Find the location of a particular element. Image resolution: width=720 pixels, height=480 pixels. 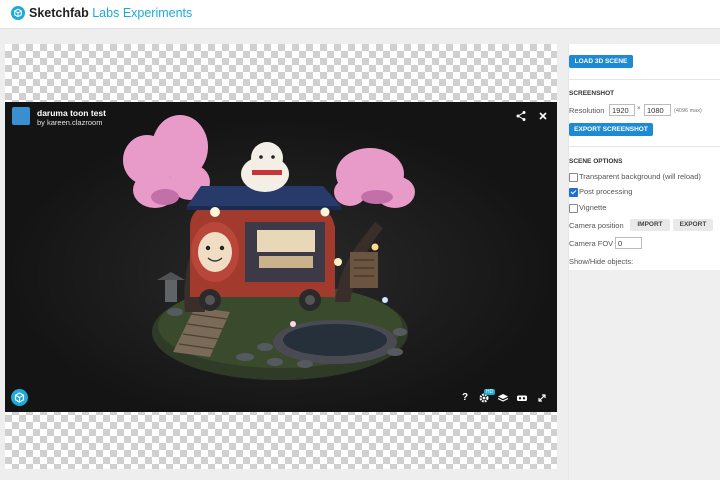

author-avatar is located at coordinates (21, 116).